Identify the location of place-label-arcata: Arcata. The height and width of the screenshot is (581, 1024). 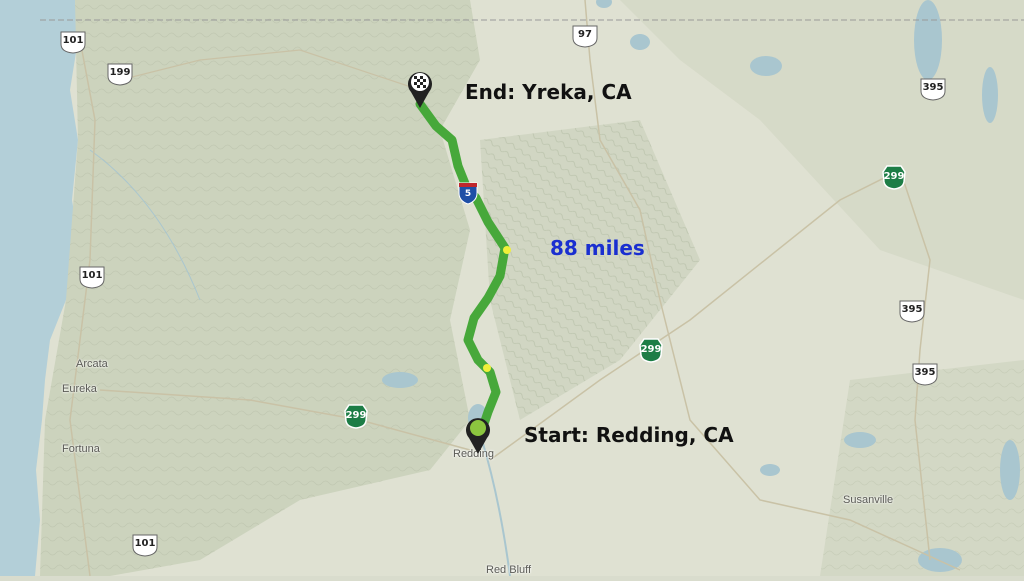
(92, 364).